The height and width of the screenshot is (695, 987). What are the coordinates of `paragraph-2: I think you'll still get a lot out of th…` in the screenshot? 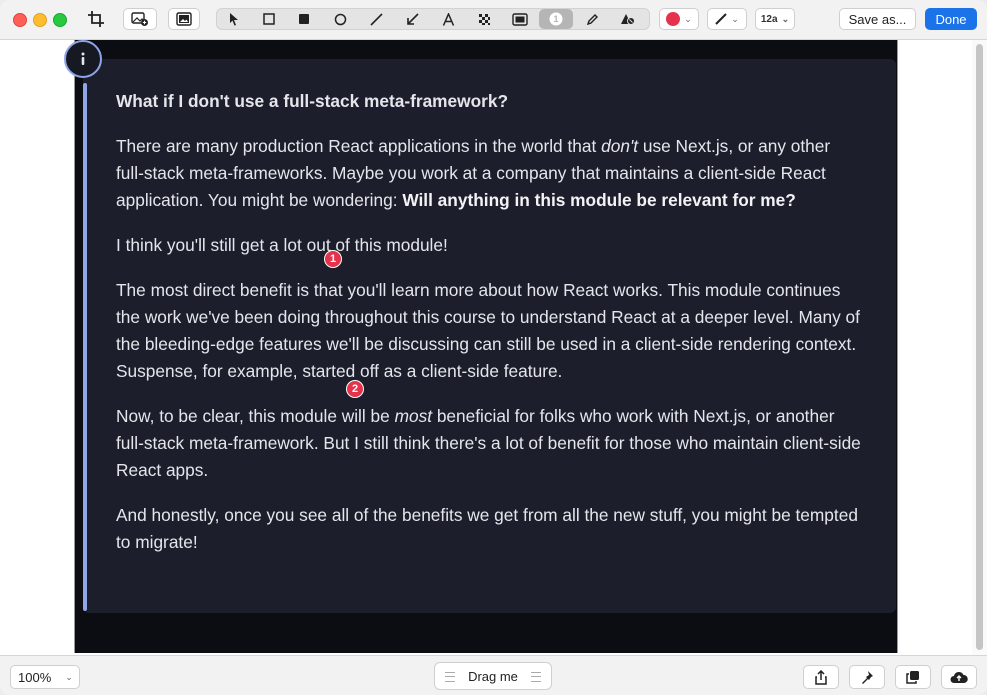 It's located at (282, 245).